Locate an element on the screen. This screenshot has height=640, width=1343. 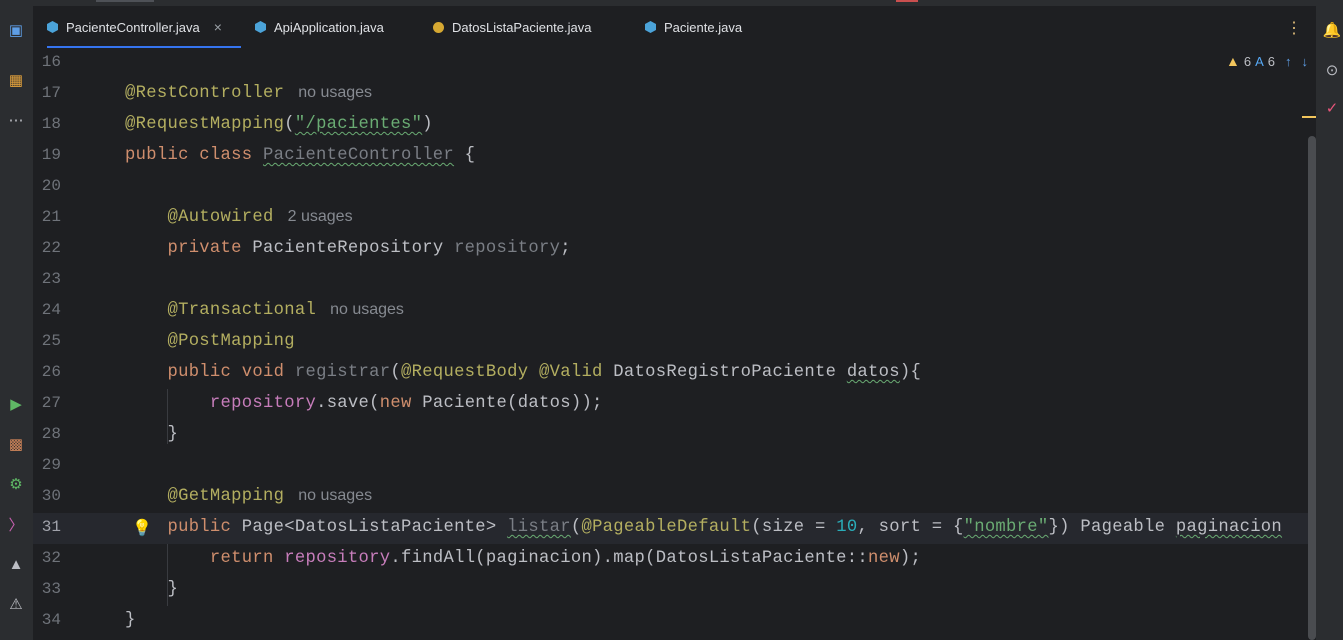
code-line: 33 } is located at coordinates (674, 590).